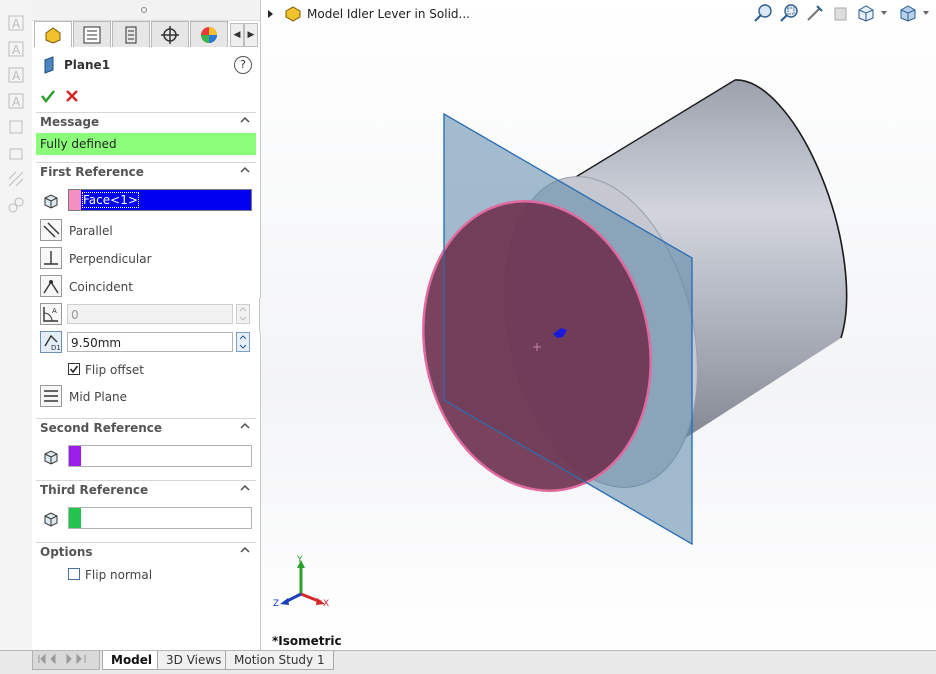 The width and height of the screenshot is (936, 674). Describe the element at coordinates (114, 370) in the screenshot. I see `flip-offset-label: Flip offset` at that location.